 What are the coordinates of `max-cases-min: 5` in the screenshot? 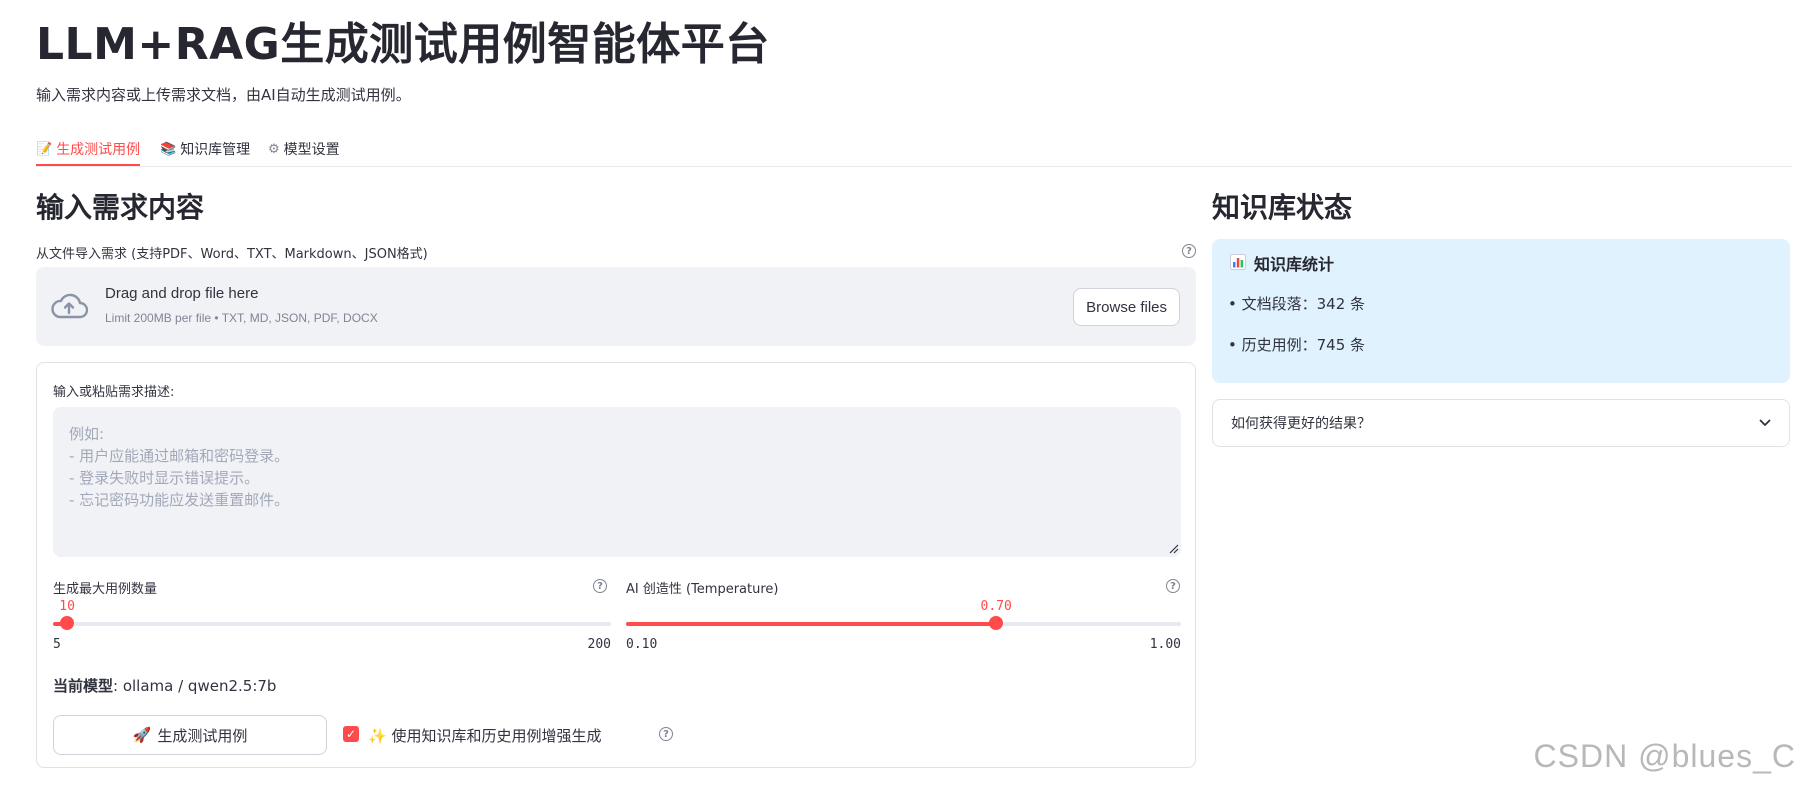 It's located at (57, 644).